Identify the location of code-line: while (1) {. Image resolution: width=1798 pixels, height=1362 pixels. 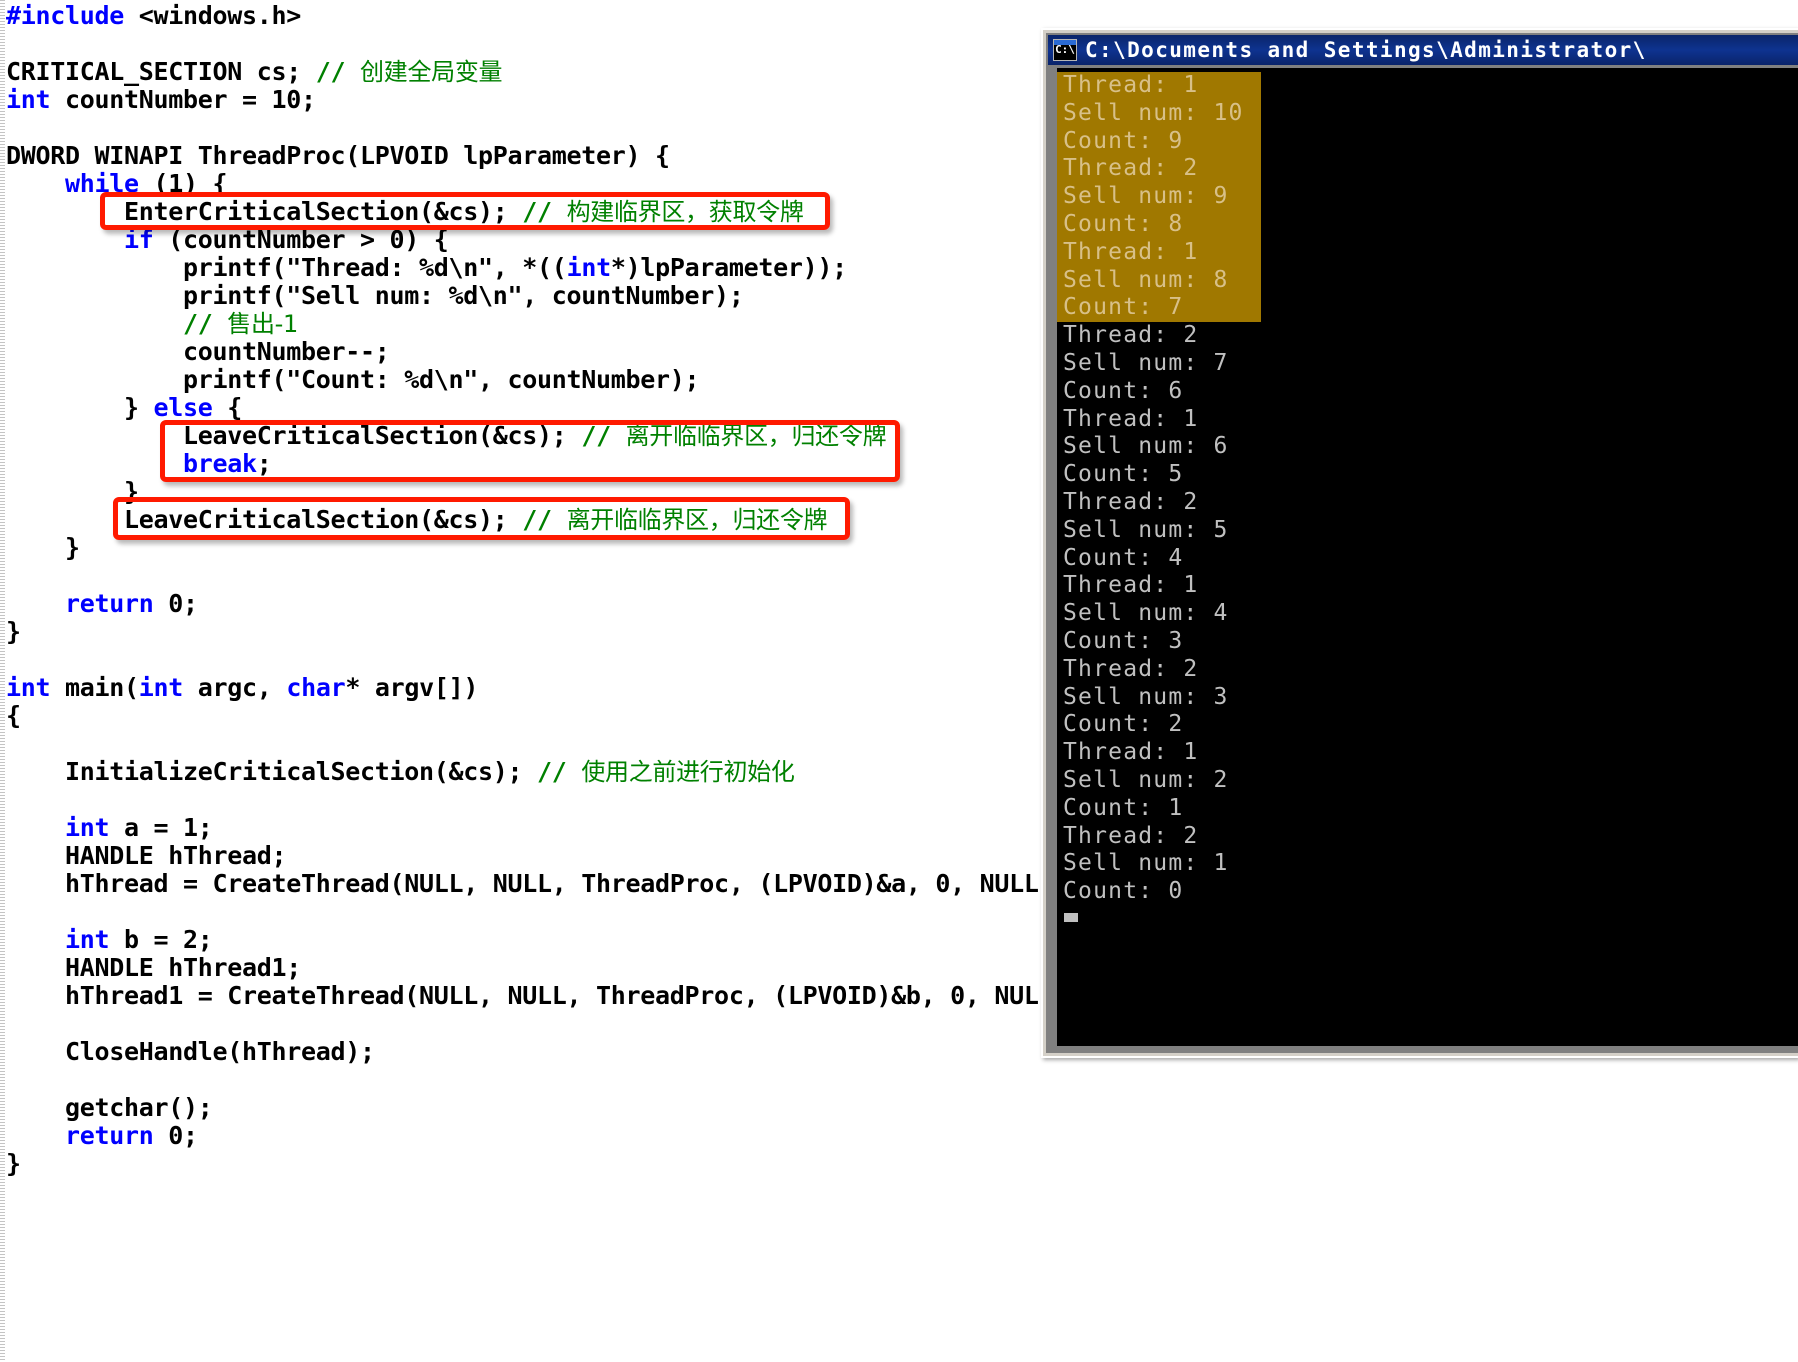
(522, 184).